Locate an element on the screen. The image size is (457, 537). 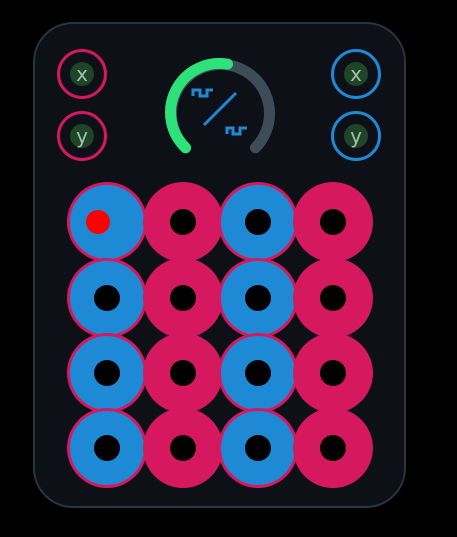
input-x-port: x is located at coordinates (82, 74).